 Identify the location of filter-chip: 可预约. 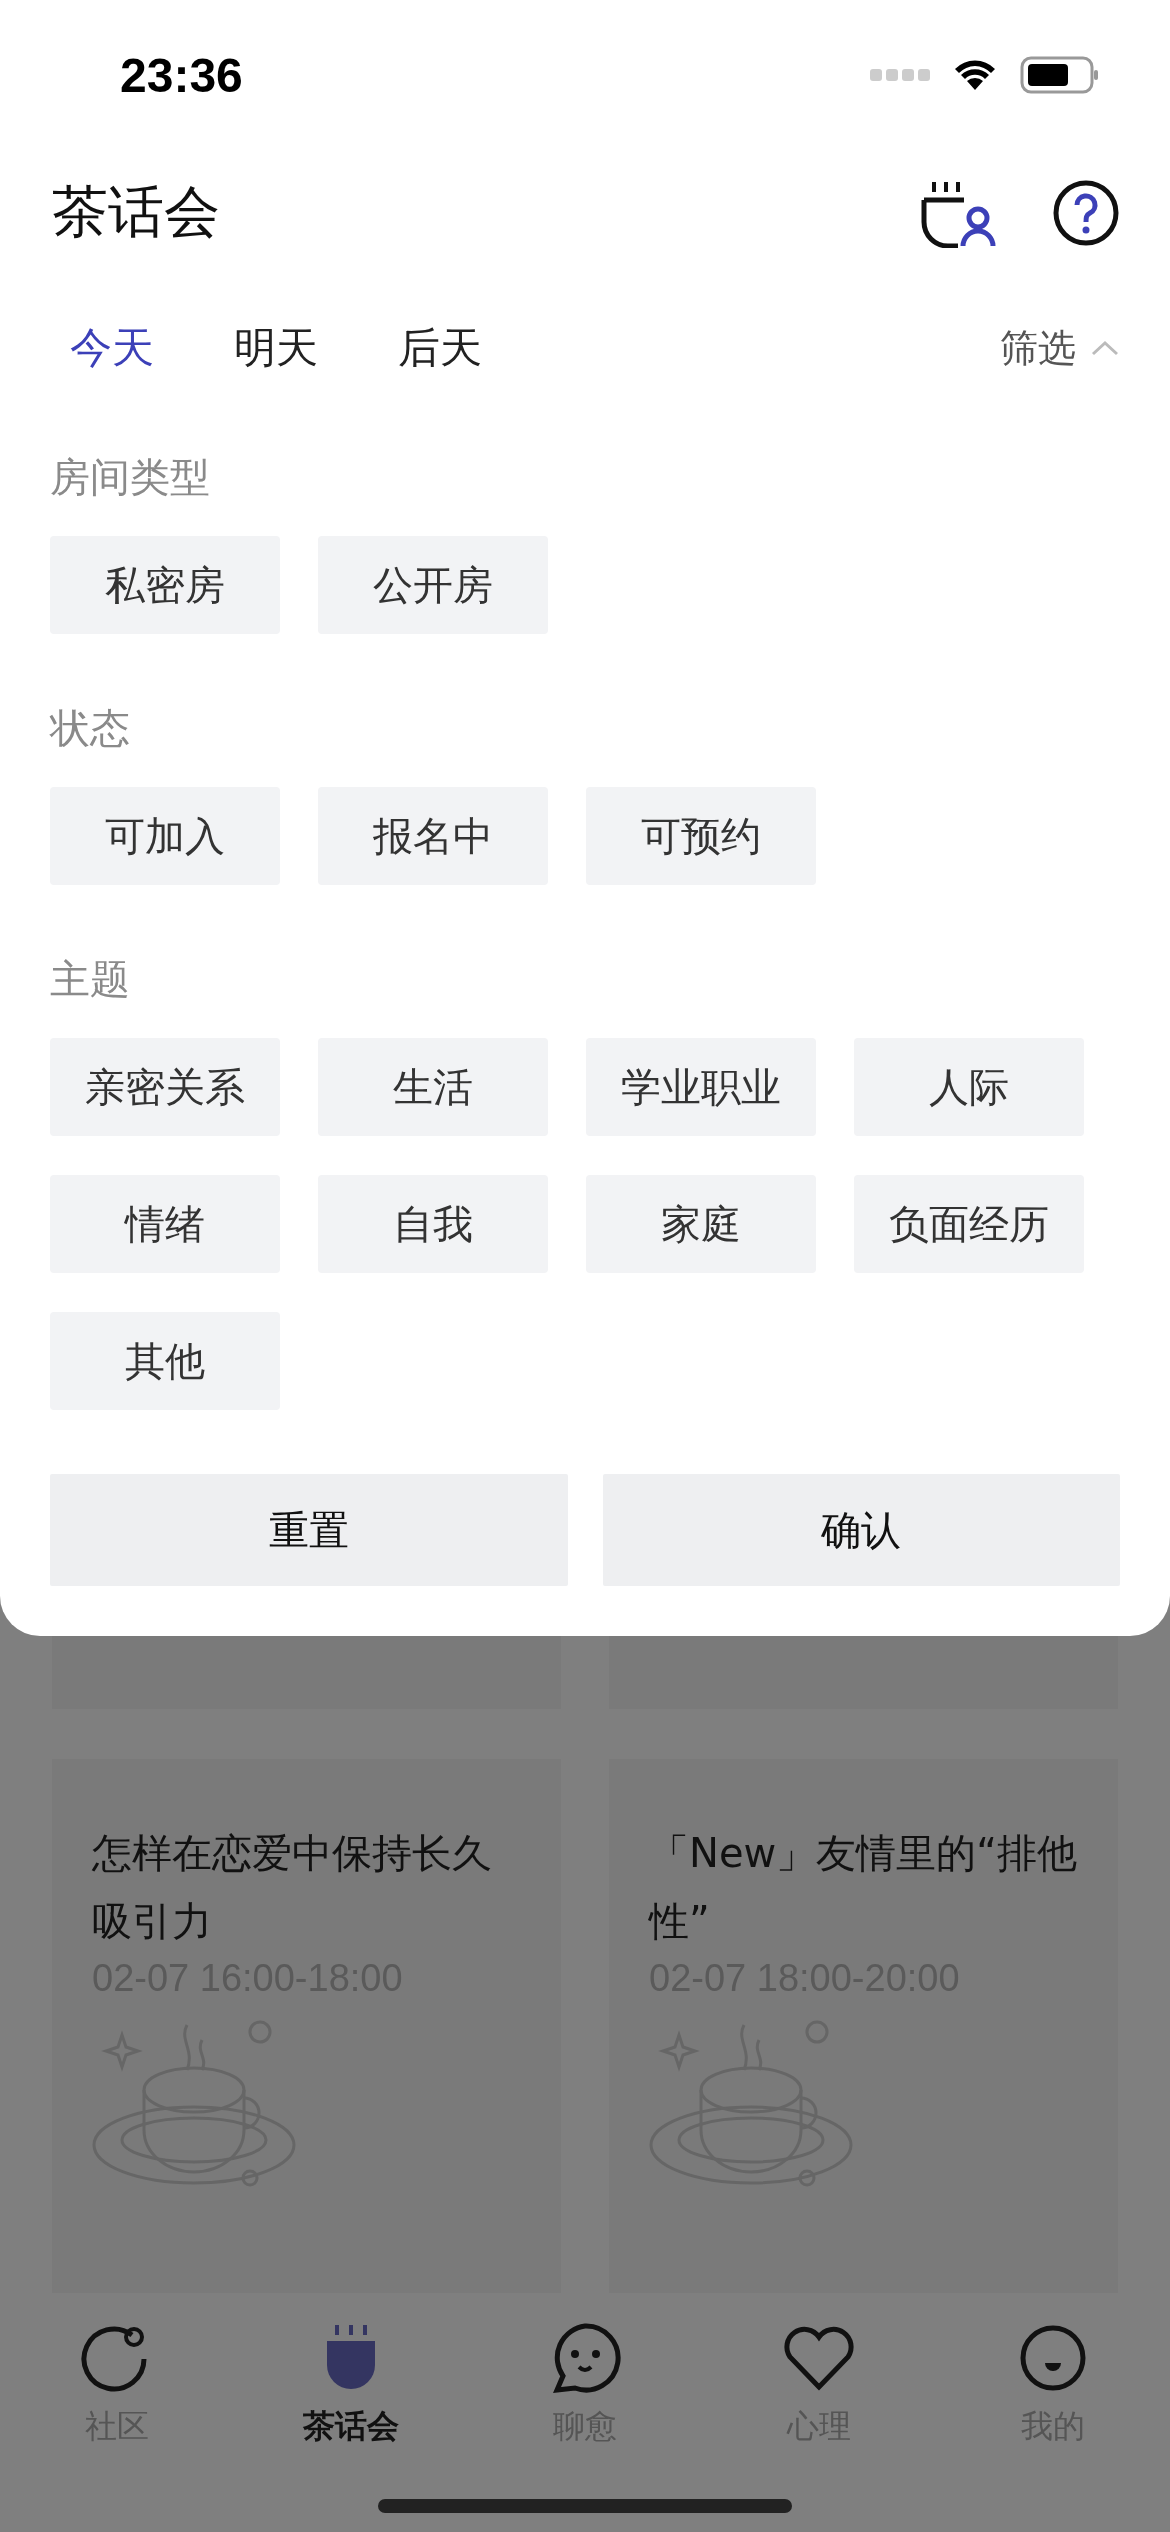
(701, 836).